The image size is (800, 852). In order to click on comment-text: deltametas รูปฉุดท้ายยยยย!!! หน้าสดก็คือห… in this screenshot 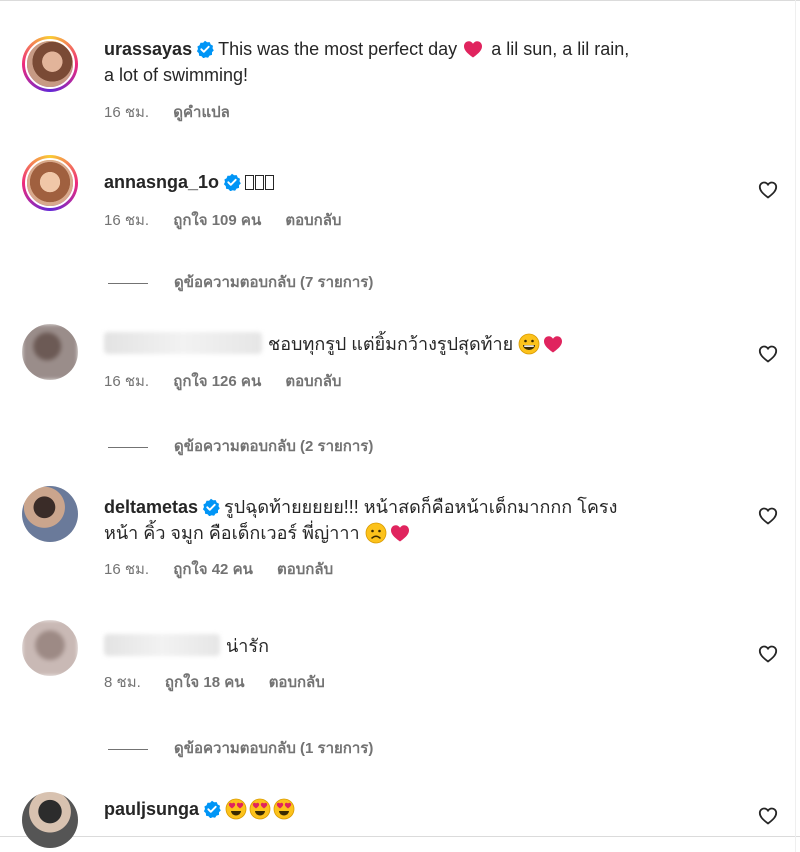, I will do `click(361, 507)`.